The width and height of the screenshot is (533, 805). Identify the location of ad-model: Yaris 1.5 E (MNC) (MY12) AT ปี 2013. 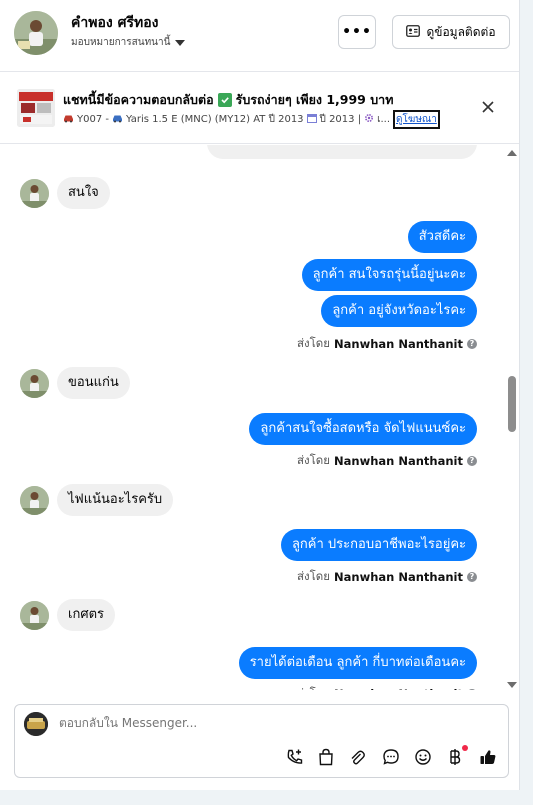
(214, 119).